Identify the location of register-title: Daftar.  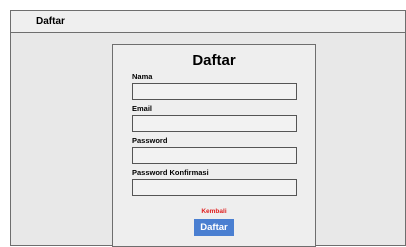
(214, 60).